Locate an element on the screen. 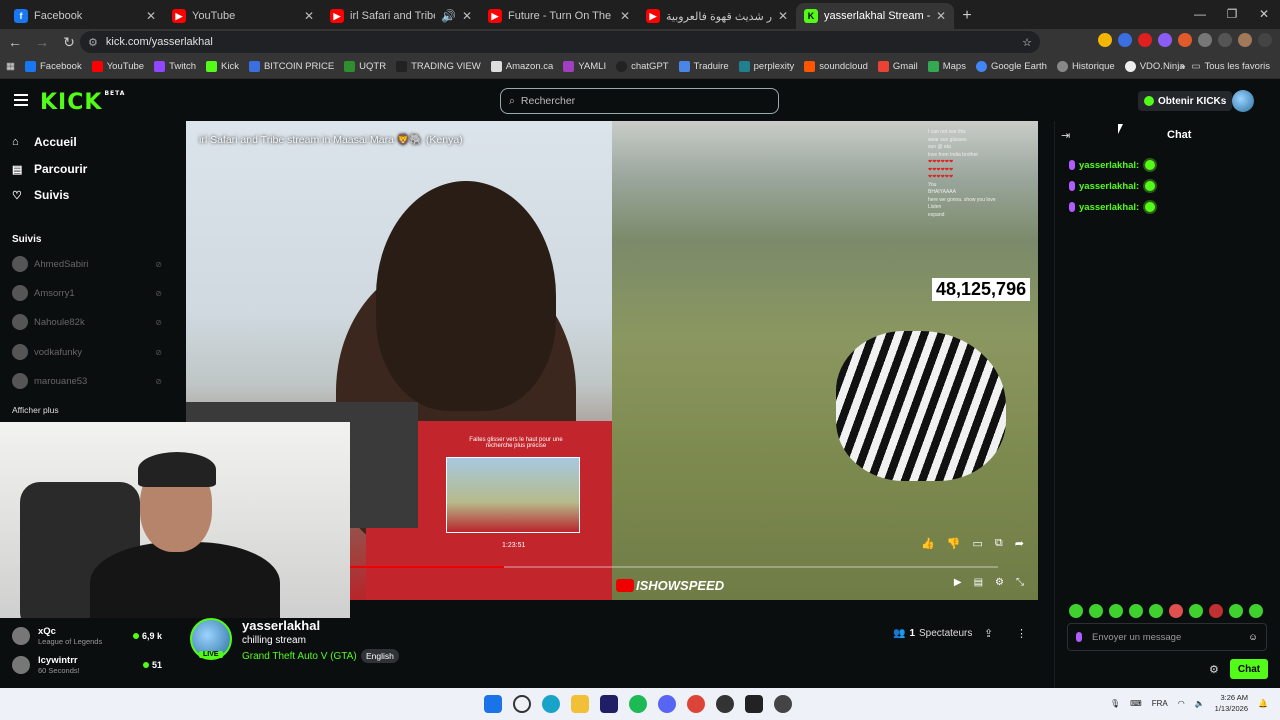  mic-icon: 🎙 is located at coordinates (1115, 703).